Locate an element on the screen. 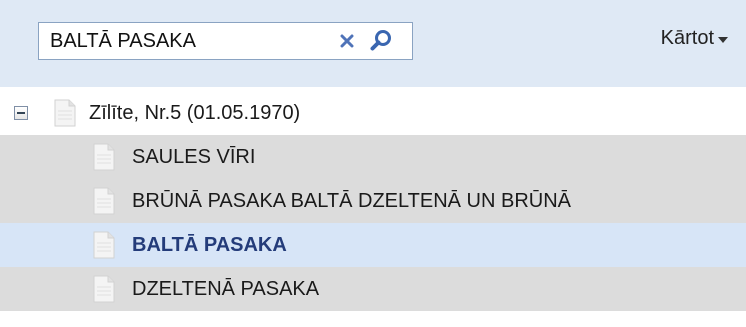  tree-item: DZELTENĀ PASAKA is located at coordinates (373, 289).